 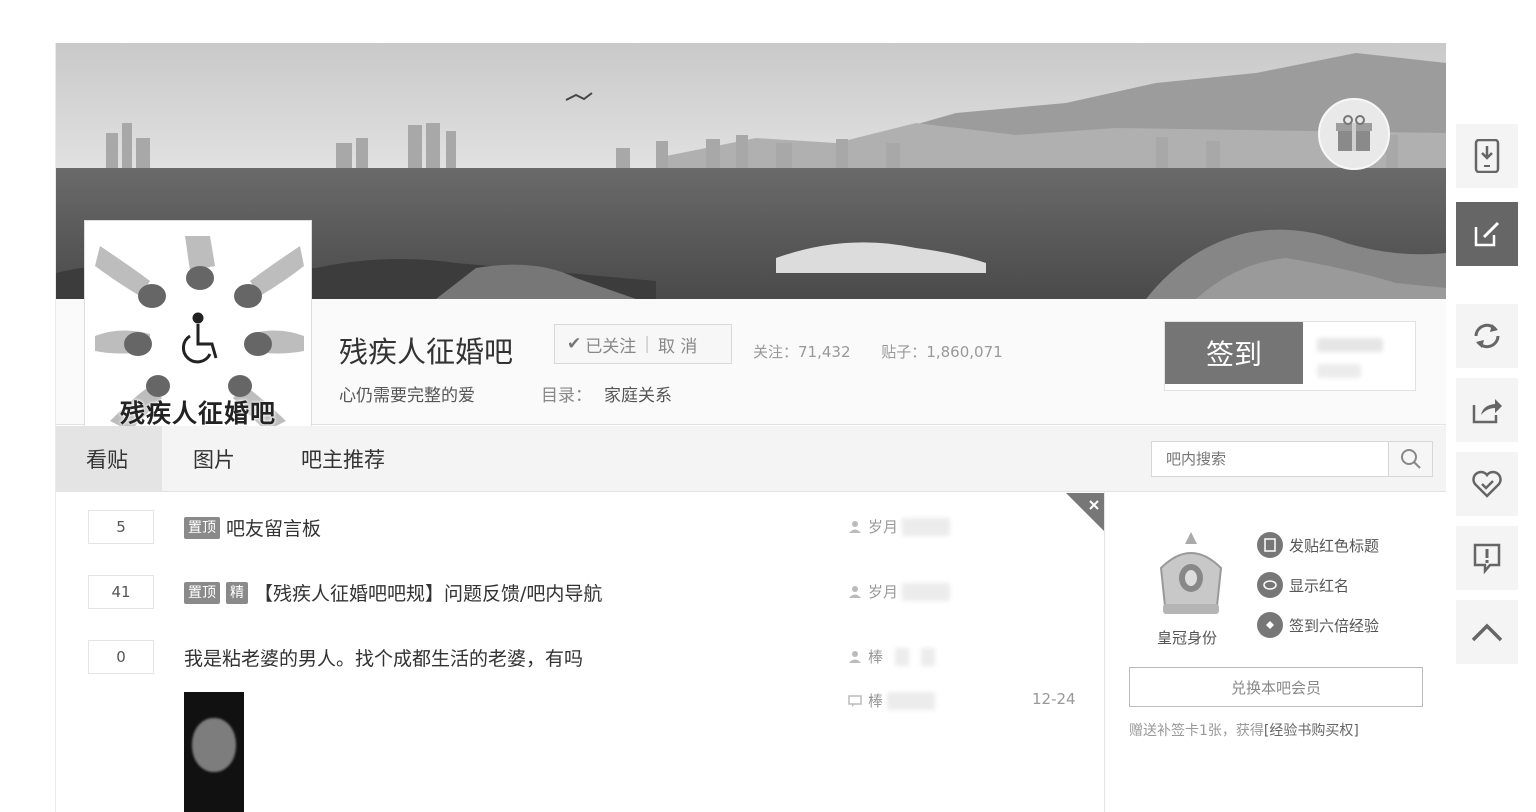 I want to click on post-count: 1,860,071, so click(x=964, y=352).